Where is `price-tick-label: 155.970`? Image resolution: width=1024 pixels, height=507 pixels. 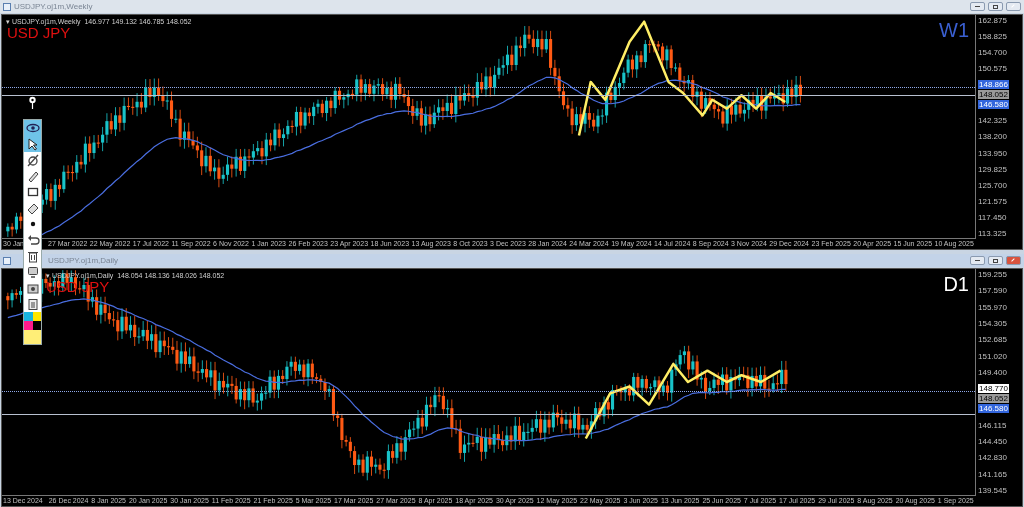 price-tick-label: 155.970 is located at coordinates (992, 307).